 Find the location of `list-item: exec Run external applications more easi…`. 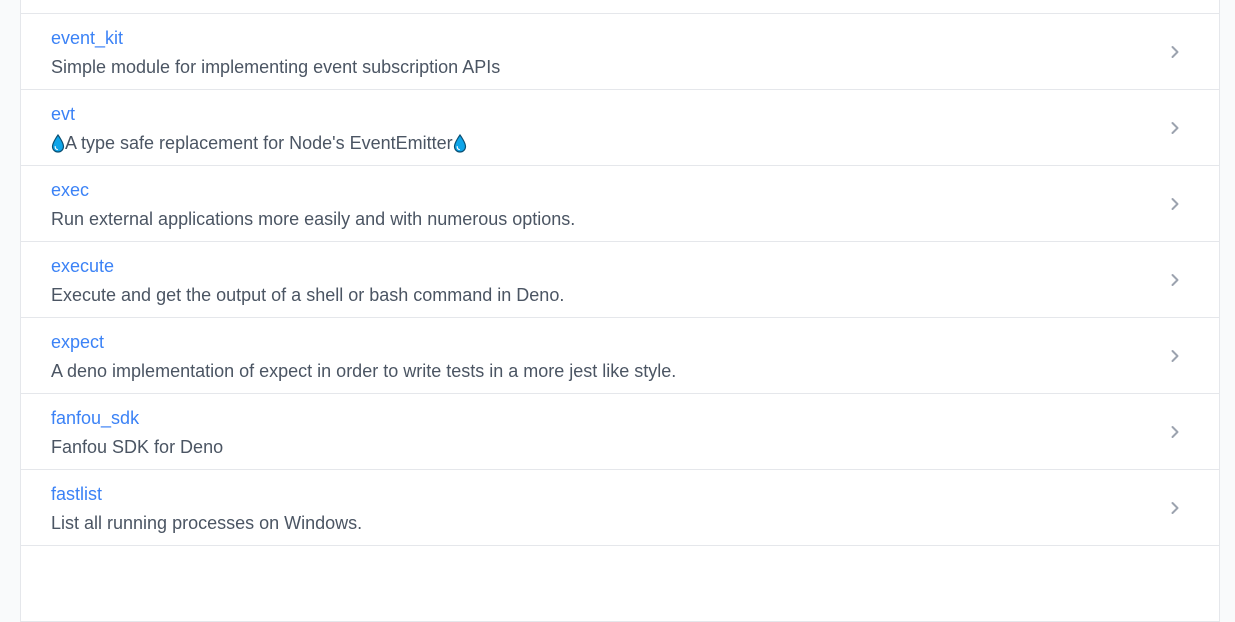

list-item: exec Run external applications more easi… is located at coordinates (620, 204).